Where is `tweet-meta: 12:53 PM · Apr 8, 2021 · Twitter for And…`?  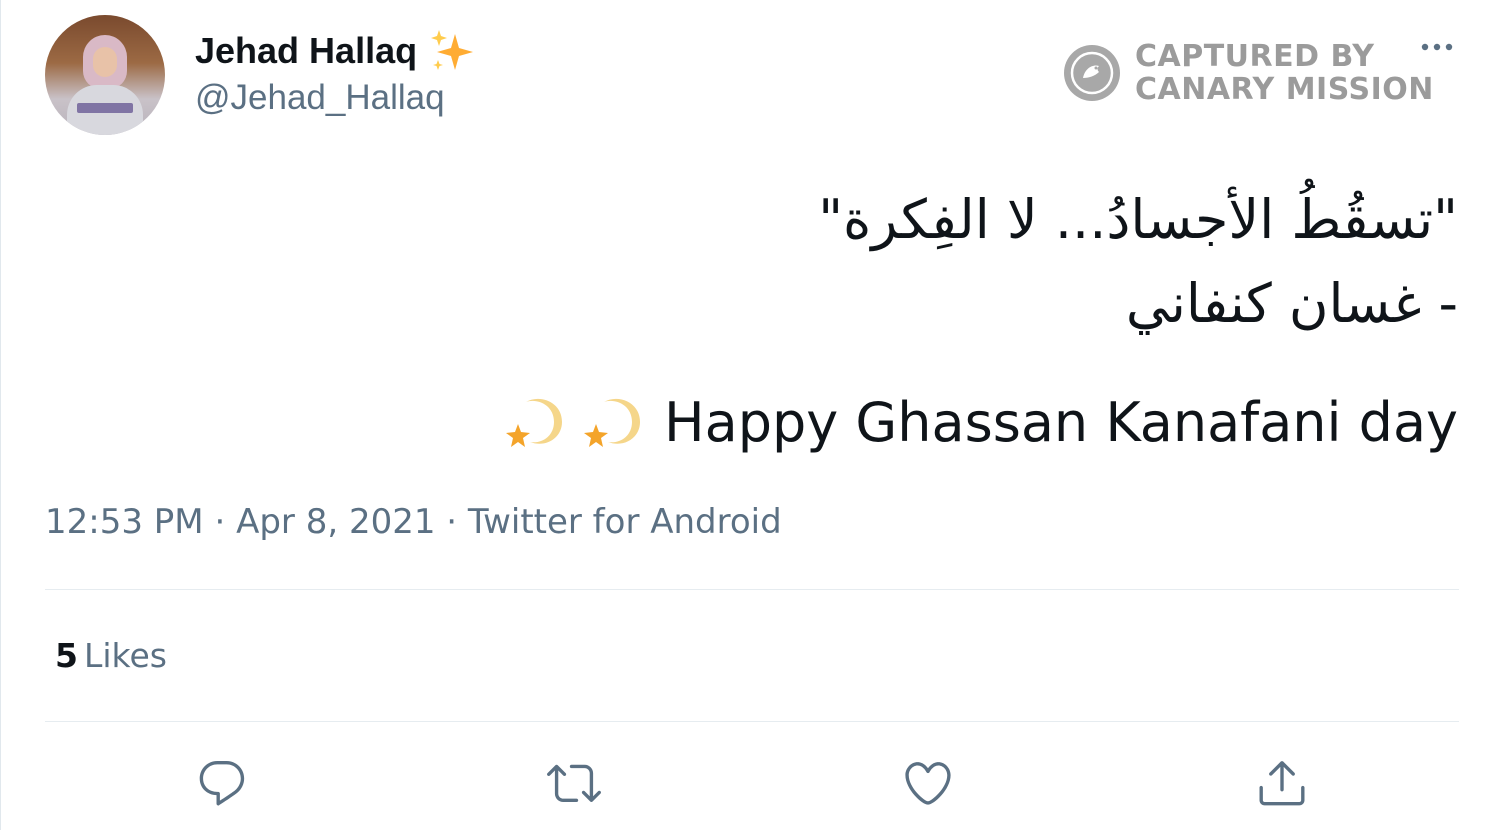 tweet-meta: 12:53 PM · Apr 8, 2021 · Twitter for And… is located at coordinates (413, 522).